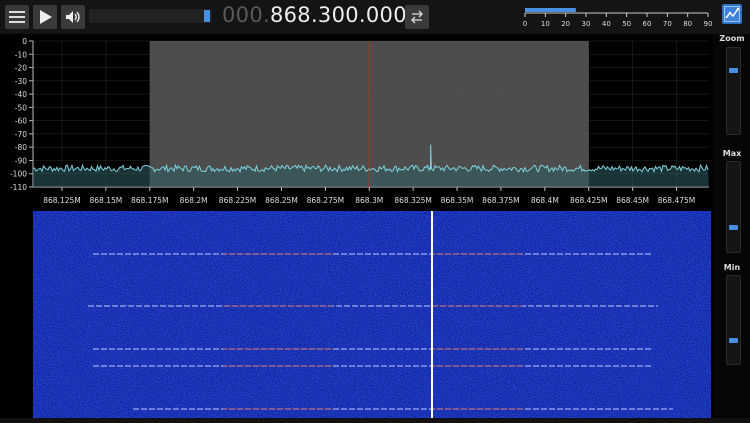 The width and height of the screenshot is (750, 423). What do you see at coordinates (733, 91) in the screenshot?
I see `zoom-slider` at bounding box center [733, 91].